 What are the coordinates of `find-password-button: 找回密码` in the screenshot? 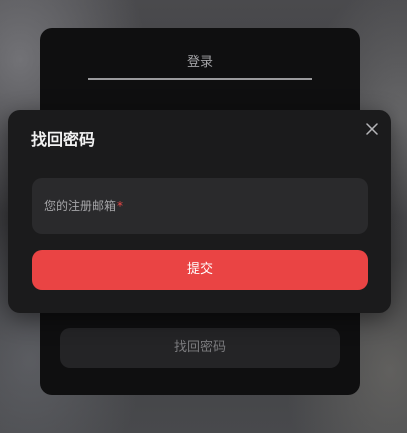 It's located at (200, 348).